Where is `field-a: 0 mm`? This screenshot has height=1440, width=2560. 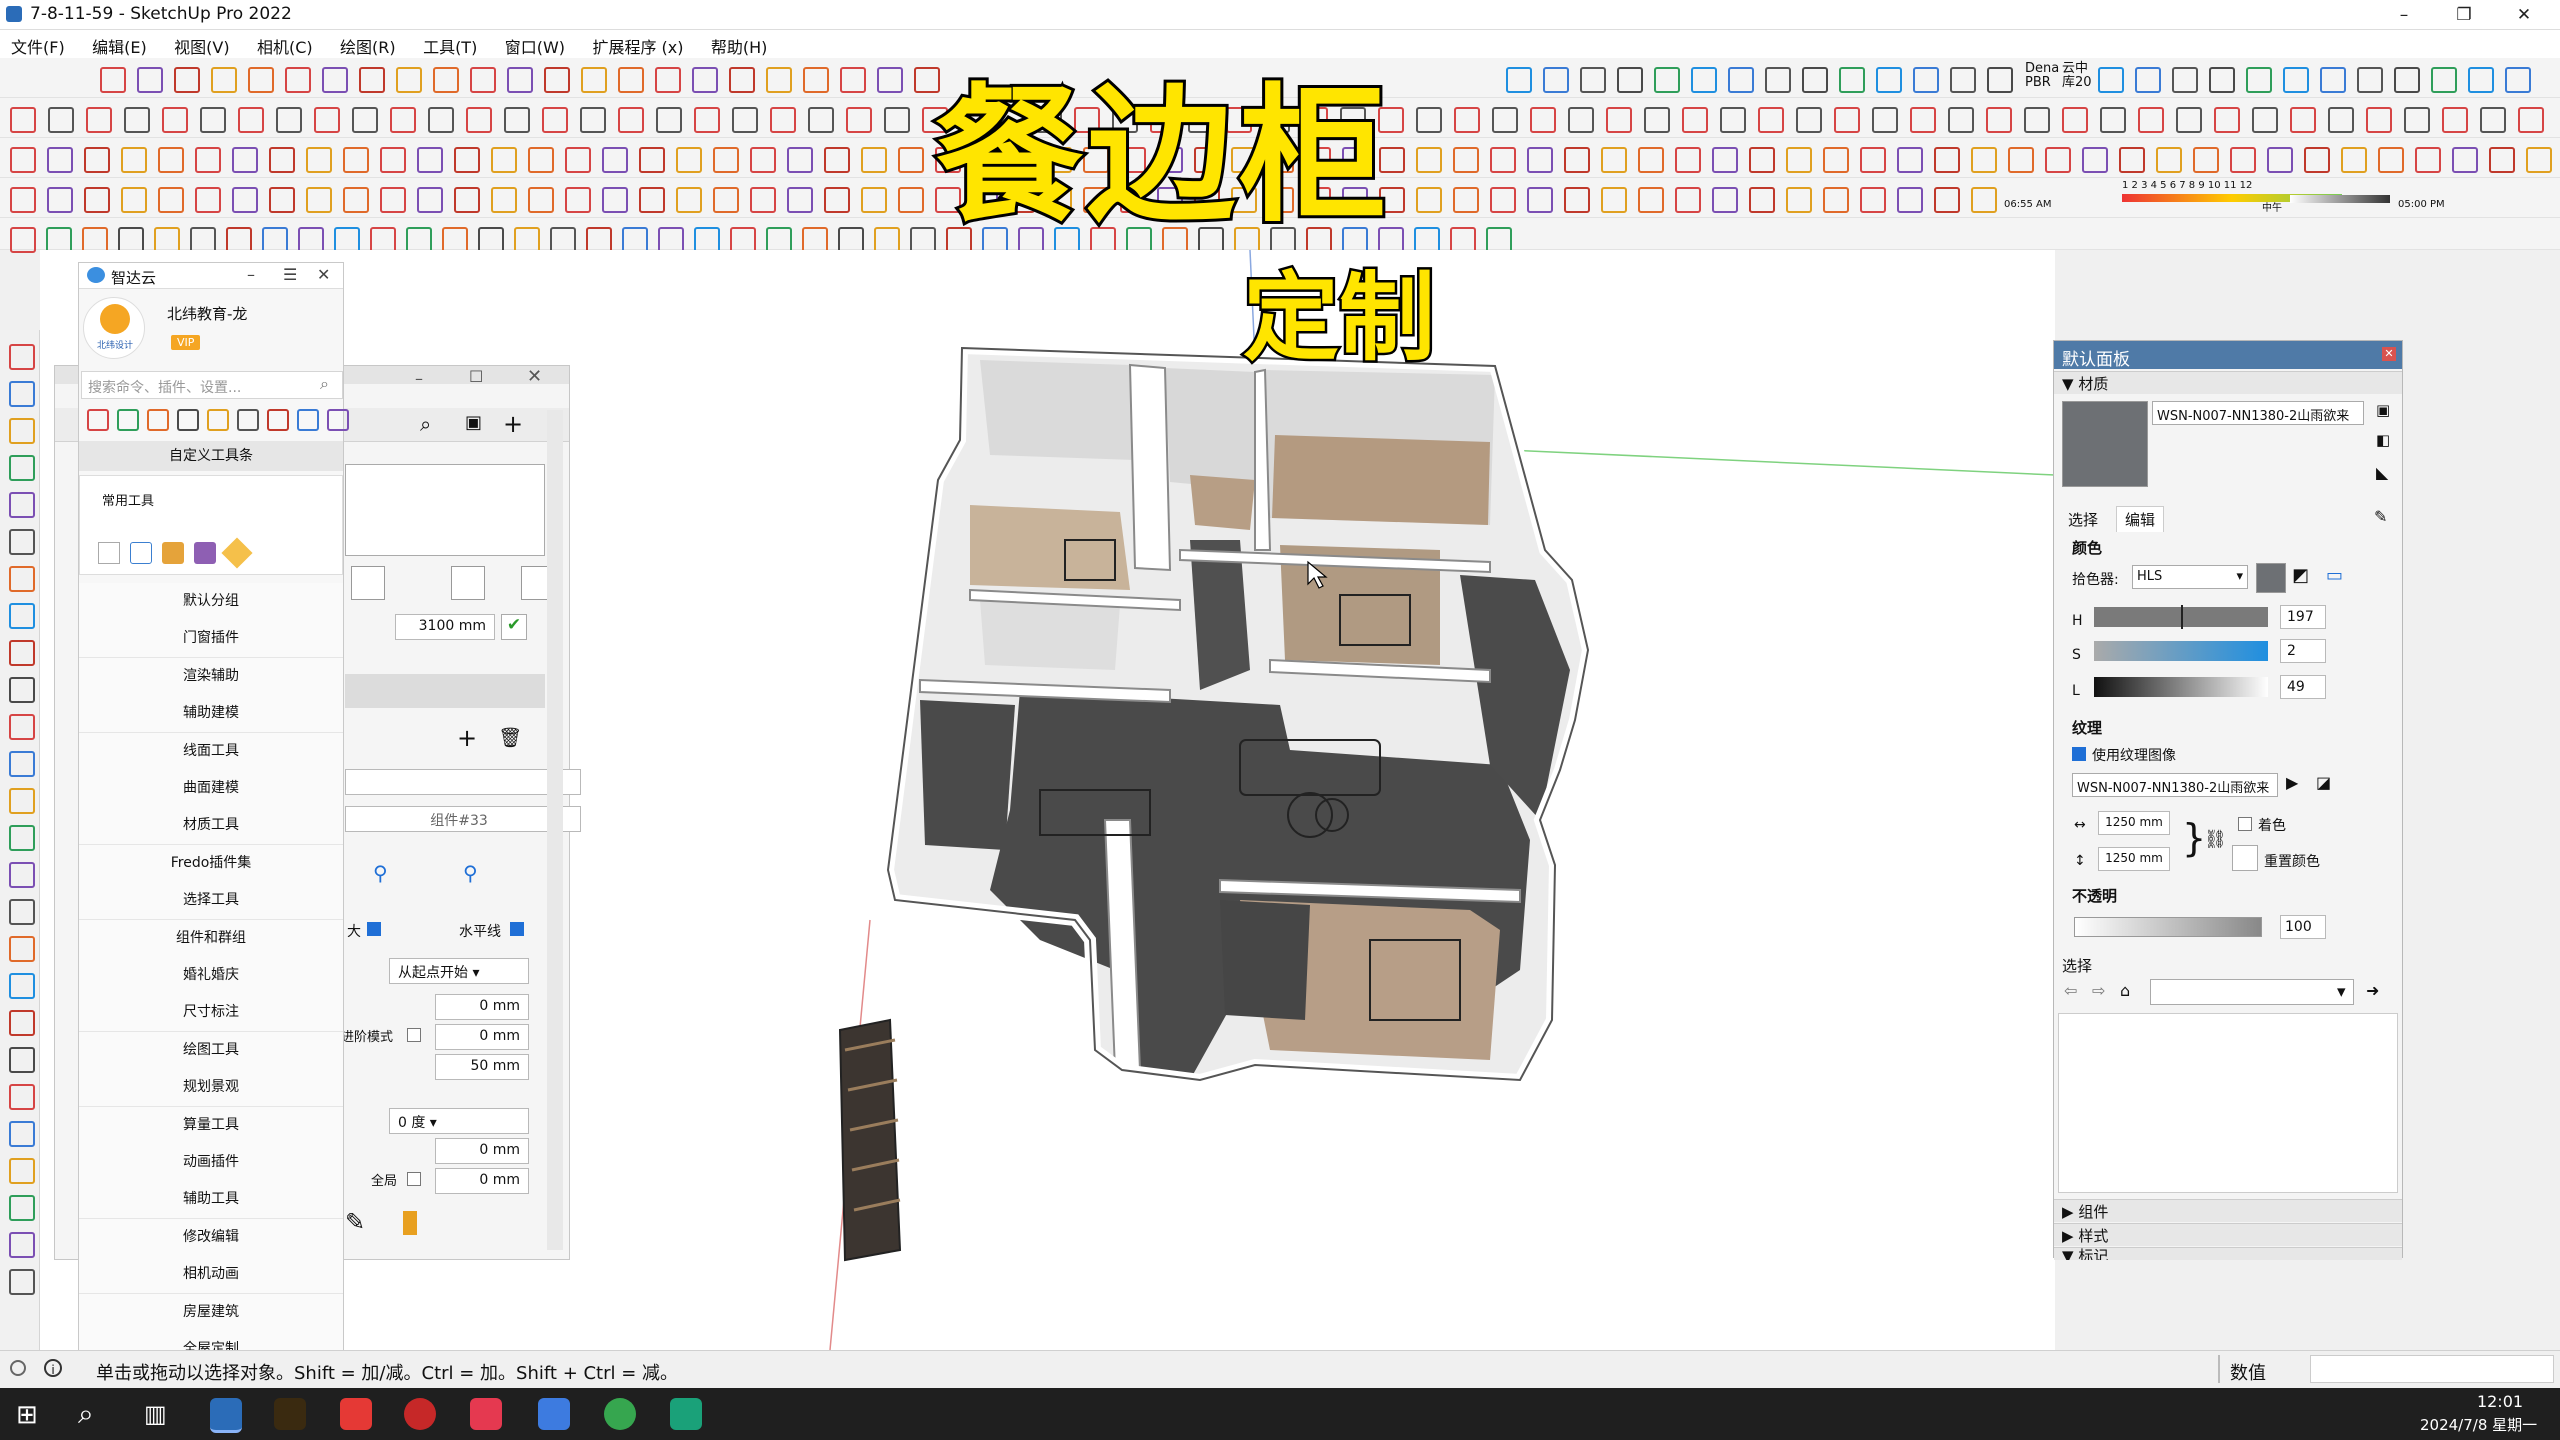 field-a: 0 mm is located at coordinates (482, 1007).